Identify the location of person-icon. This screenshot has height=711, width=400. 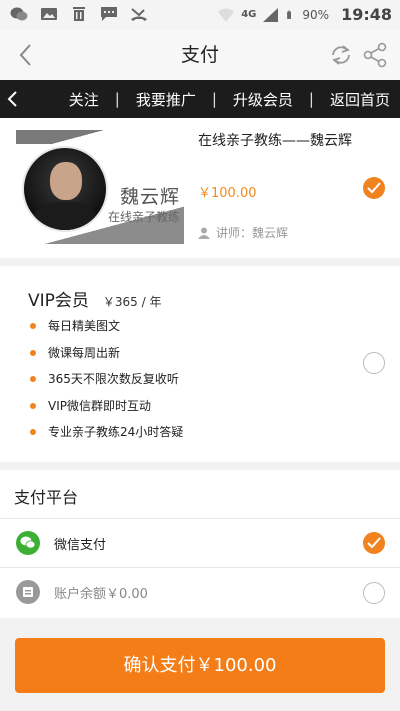
(204, 233).